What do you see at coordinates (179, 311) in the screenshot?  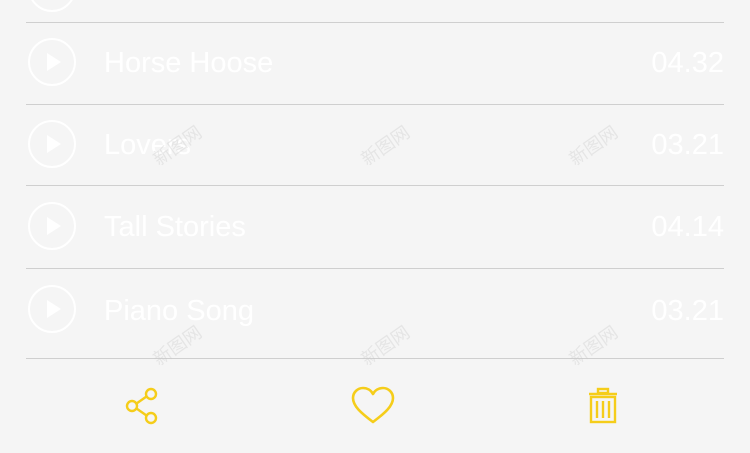 I see `track-title: Piano Song` at bounding box center [179, 311].